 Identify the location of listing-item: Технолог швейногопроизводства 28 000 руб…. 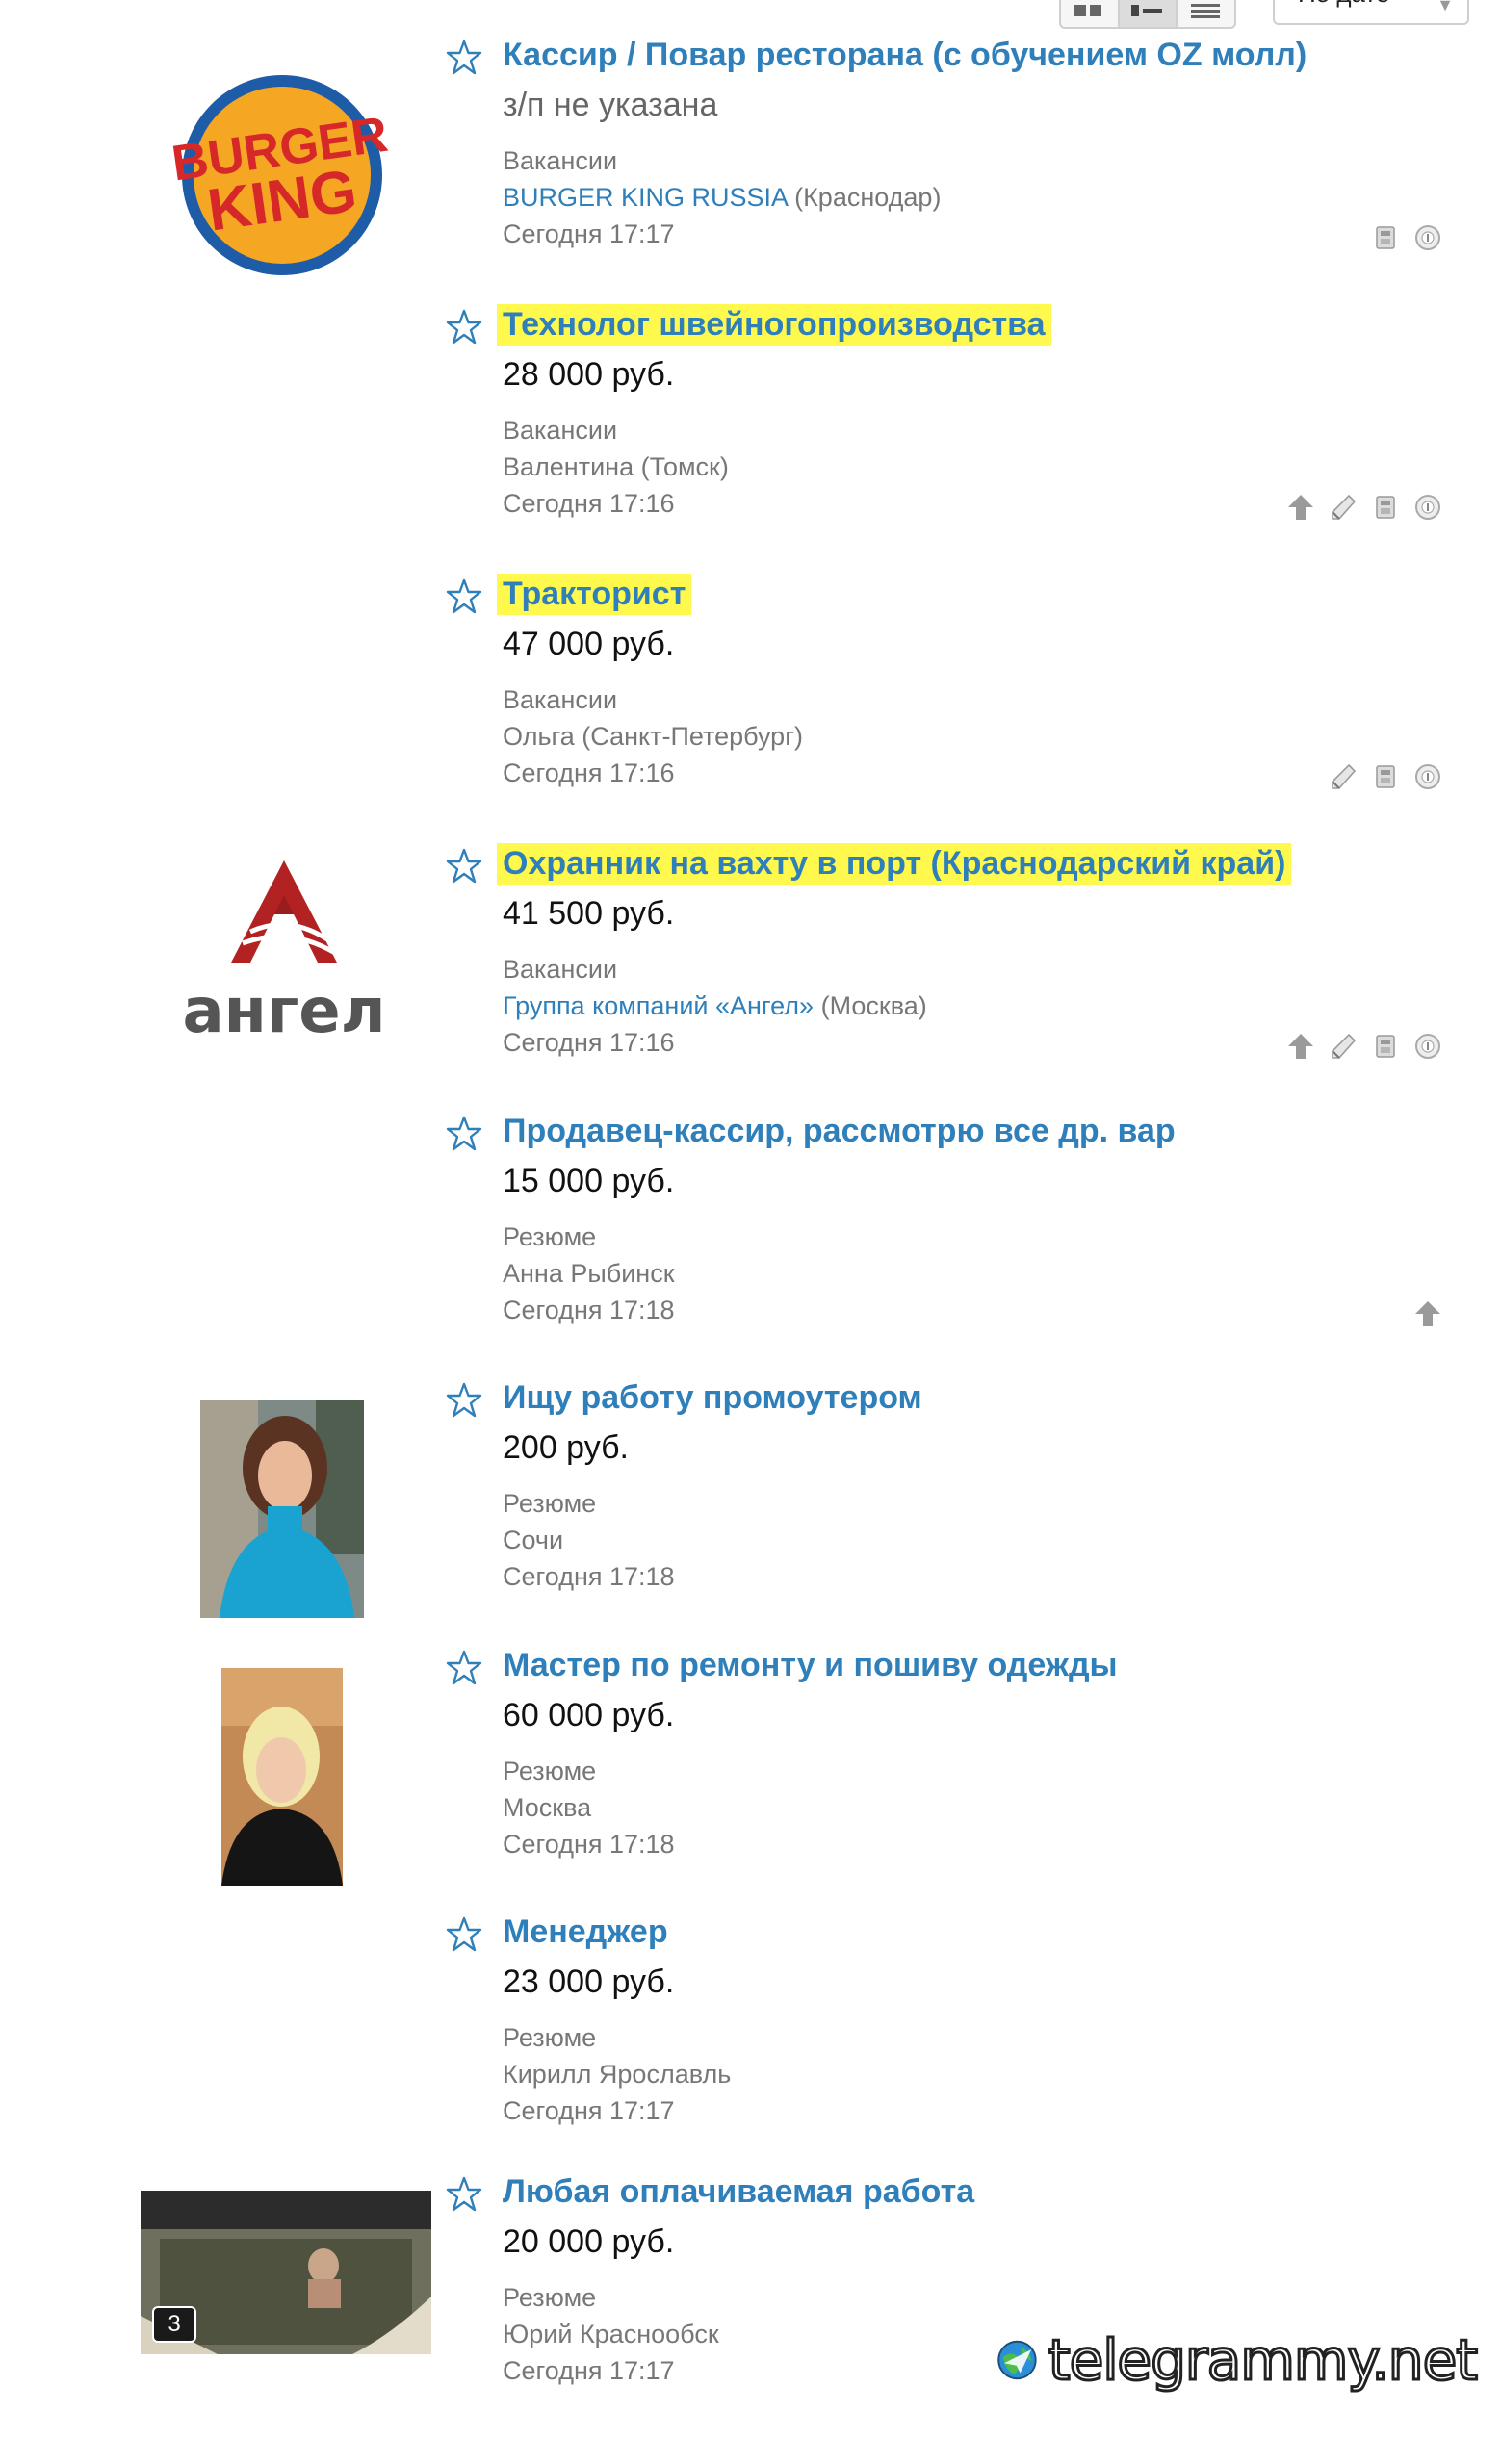
(750, 431).